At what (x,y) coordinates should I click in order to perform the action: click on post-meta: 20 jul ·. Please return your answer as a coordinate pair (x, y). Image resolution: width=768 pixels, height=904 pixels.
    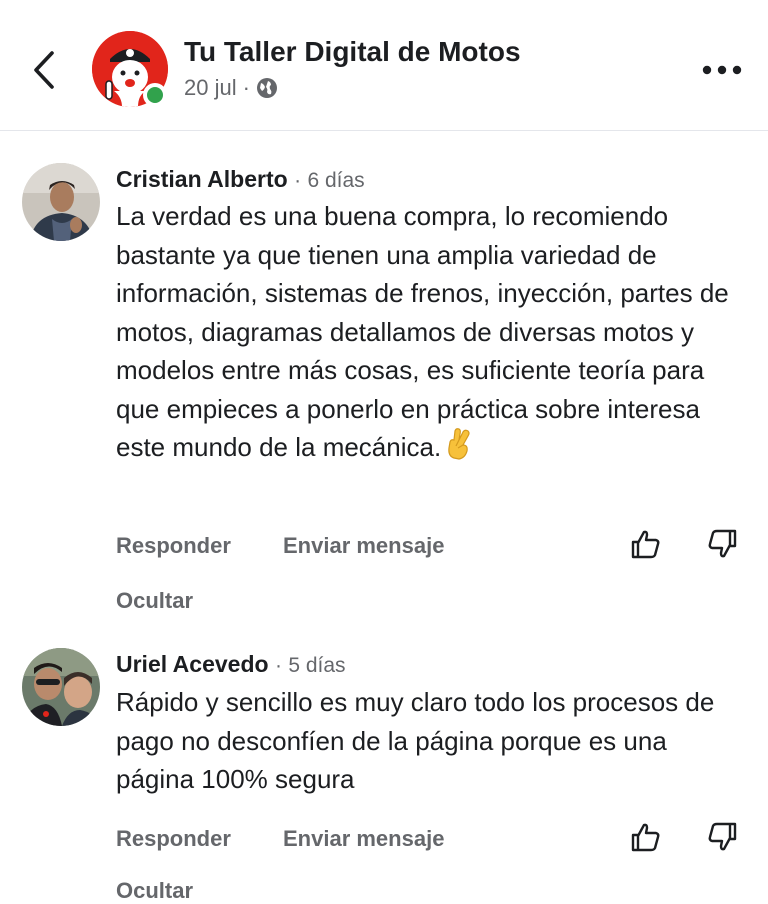
    Looking at the image, I should click on (231, 88).